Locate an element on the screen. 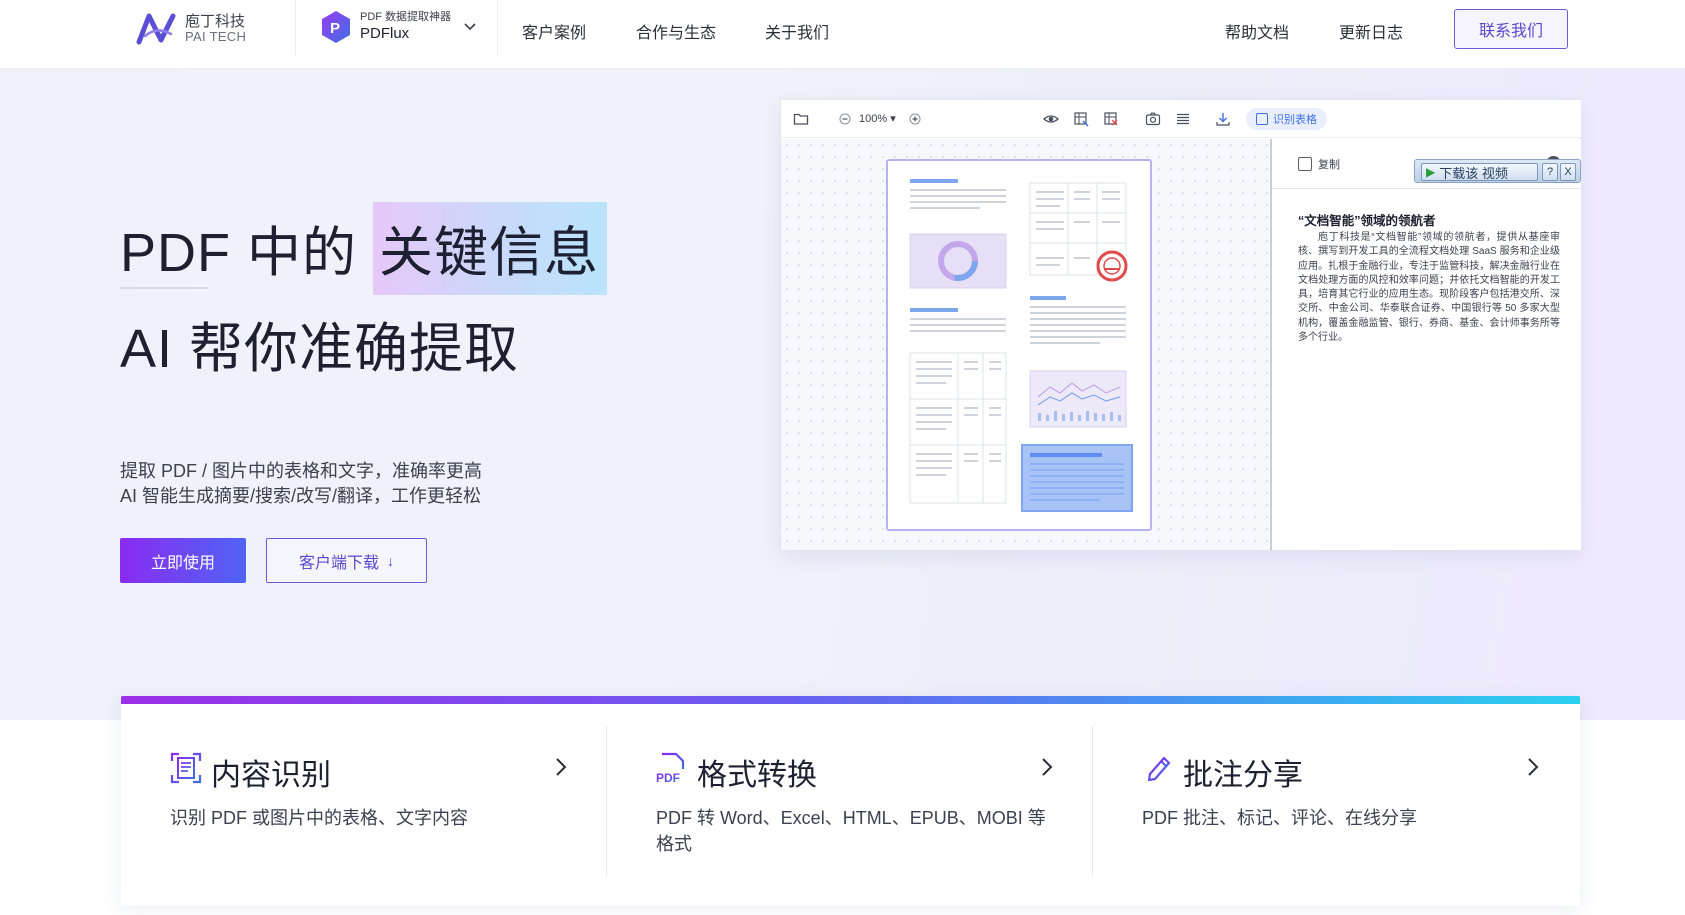 The width and height of the screenshot is (1685, 915). logo-text-en: PAI TECH is located at coordinates (216, 37).